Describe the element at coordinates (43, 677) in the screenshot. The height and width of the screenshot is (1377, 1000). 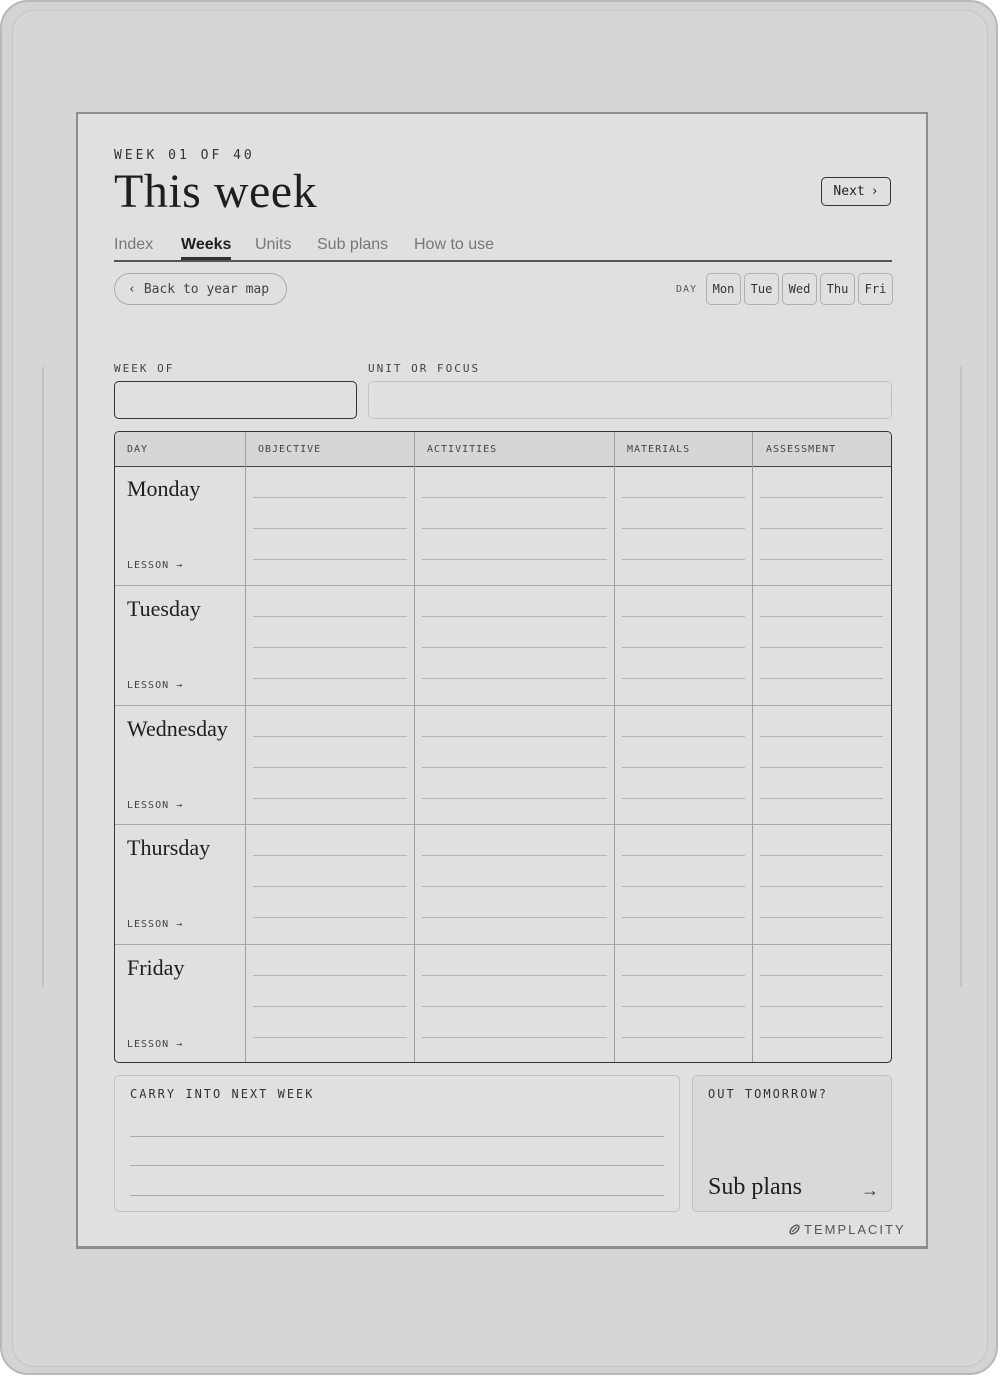
I see `bezel-groove-left` at that location.